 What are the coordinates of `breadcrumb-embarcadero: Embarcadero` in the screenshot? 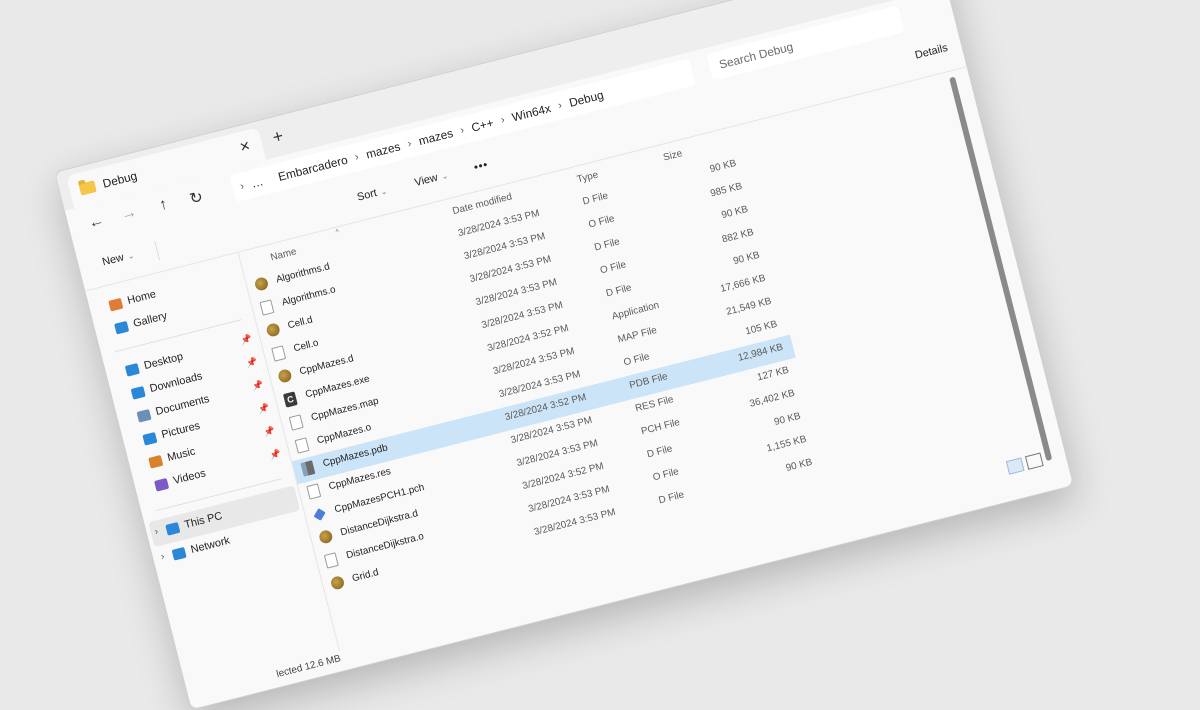 It's located at (313, 168).